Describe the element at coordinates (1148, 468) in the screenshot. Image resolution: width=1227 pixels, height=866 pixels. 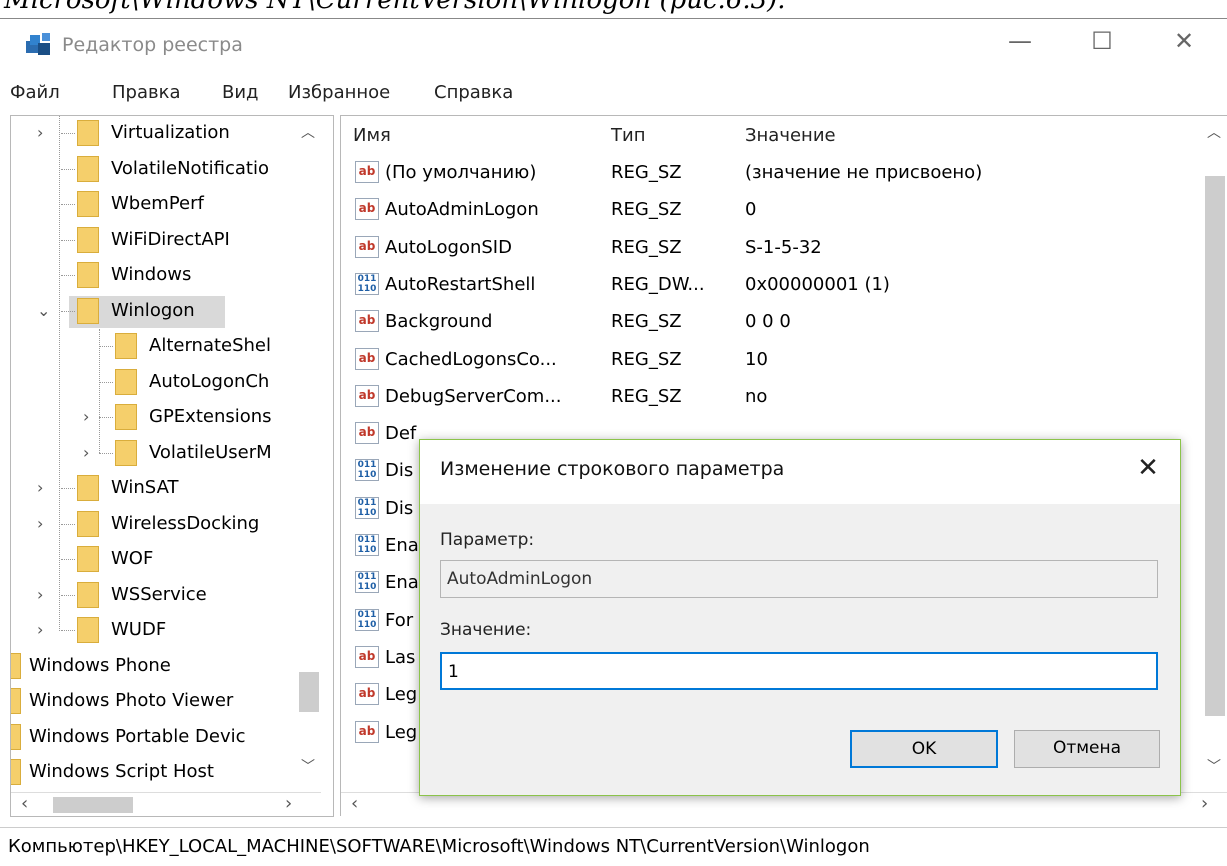
I see `dialog-close-button: ✕` at that location.